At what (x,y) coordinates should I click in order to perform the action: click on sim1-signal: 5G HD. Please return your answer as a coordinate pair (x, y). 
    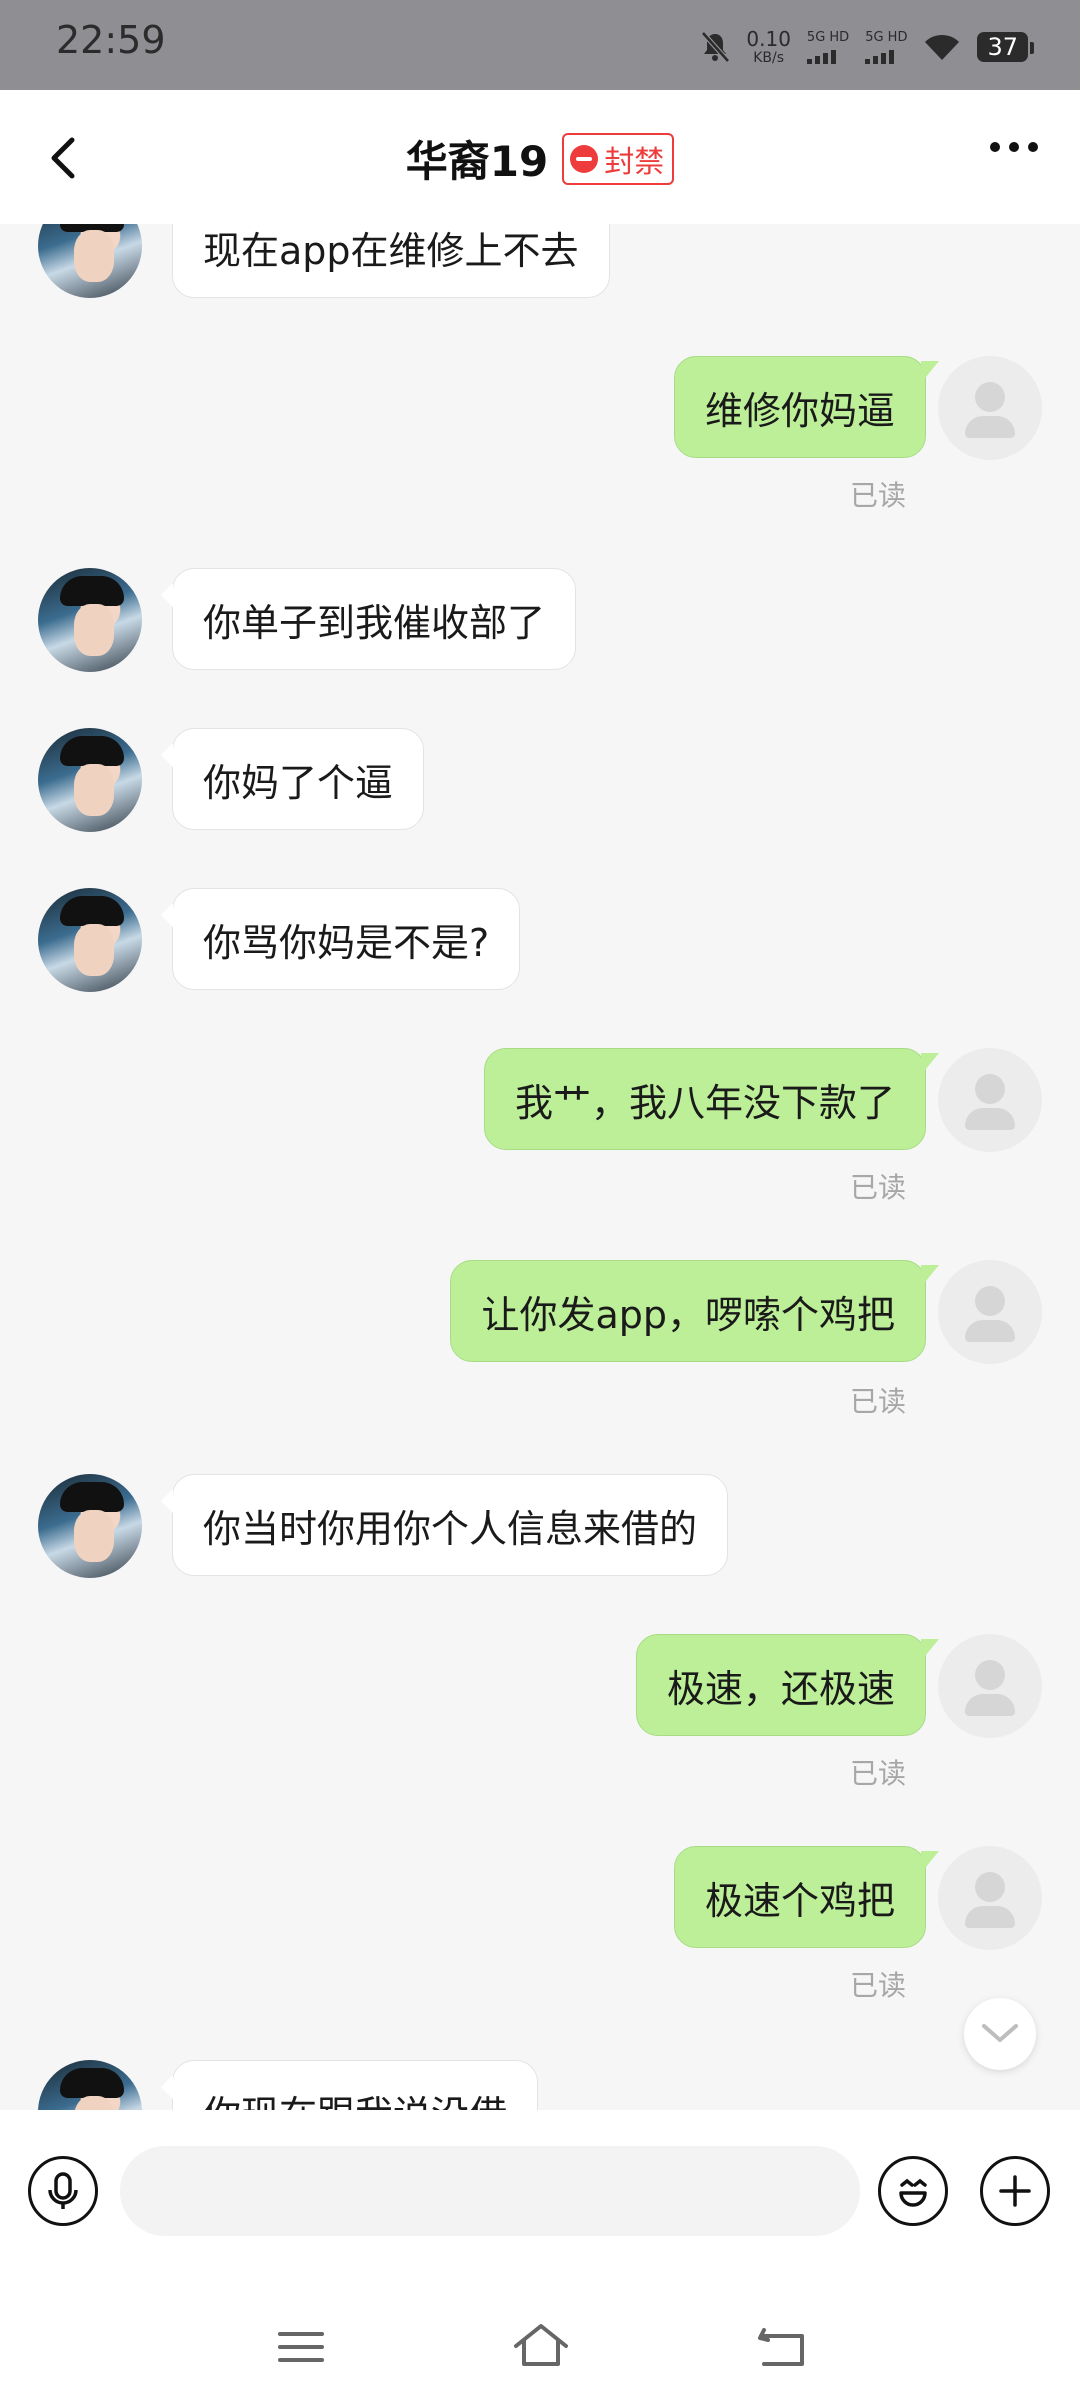
    Looking at the image, I should click on (828, 46).